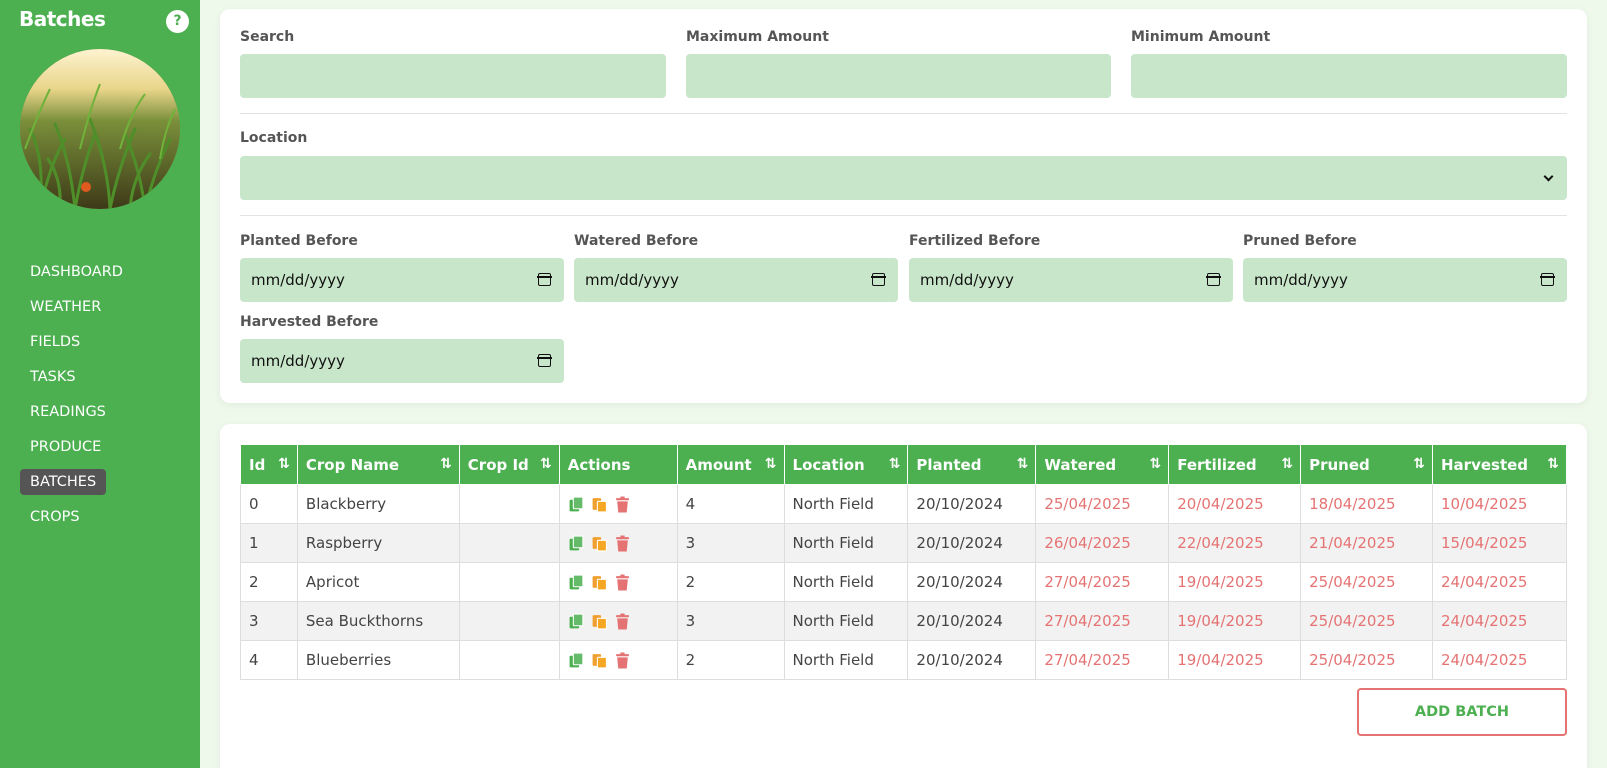  I want to click on cell-watered: 26/04/2025, so click(1102, 543).